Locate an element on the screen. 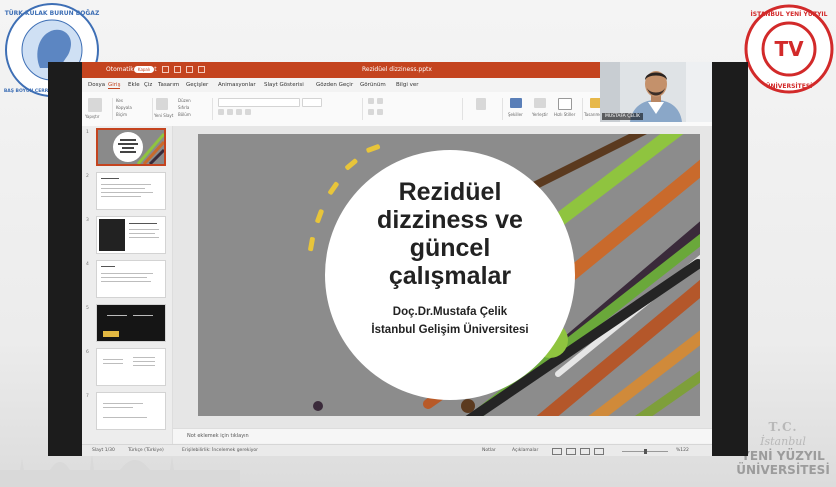 This screenshot has width=836, height=487. slide-author: Doç.Dr.Mustafa Çelik is located at coordinates (450, 312).